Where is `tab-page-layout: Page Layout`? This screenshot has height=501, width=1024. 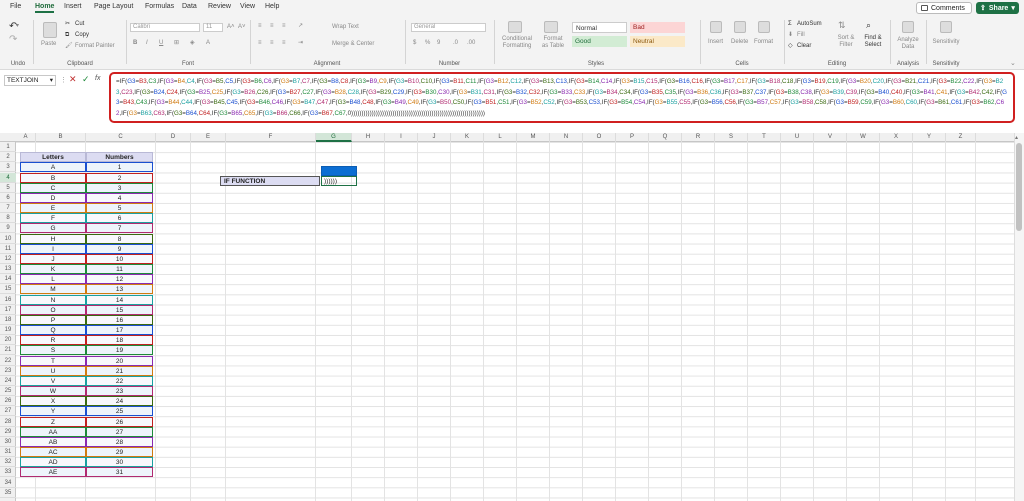
tab-page-layout: Page Layout is located at coordinates (113, 6).